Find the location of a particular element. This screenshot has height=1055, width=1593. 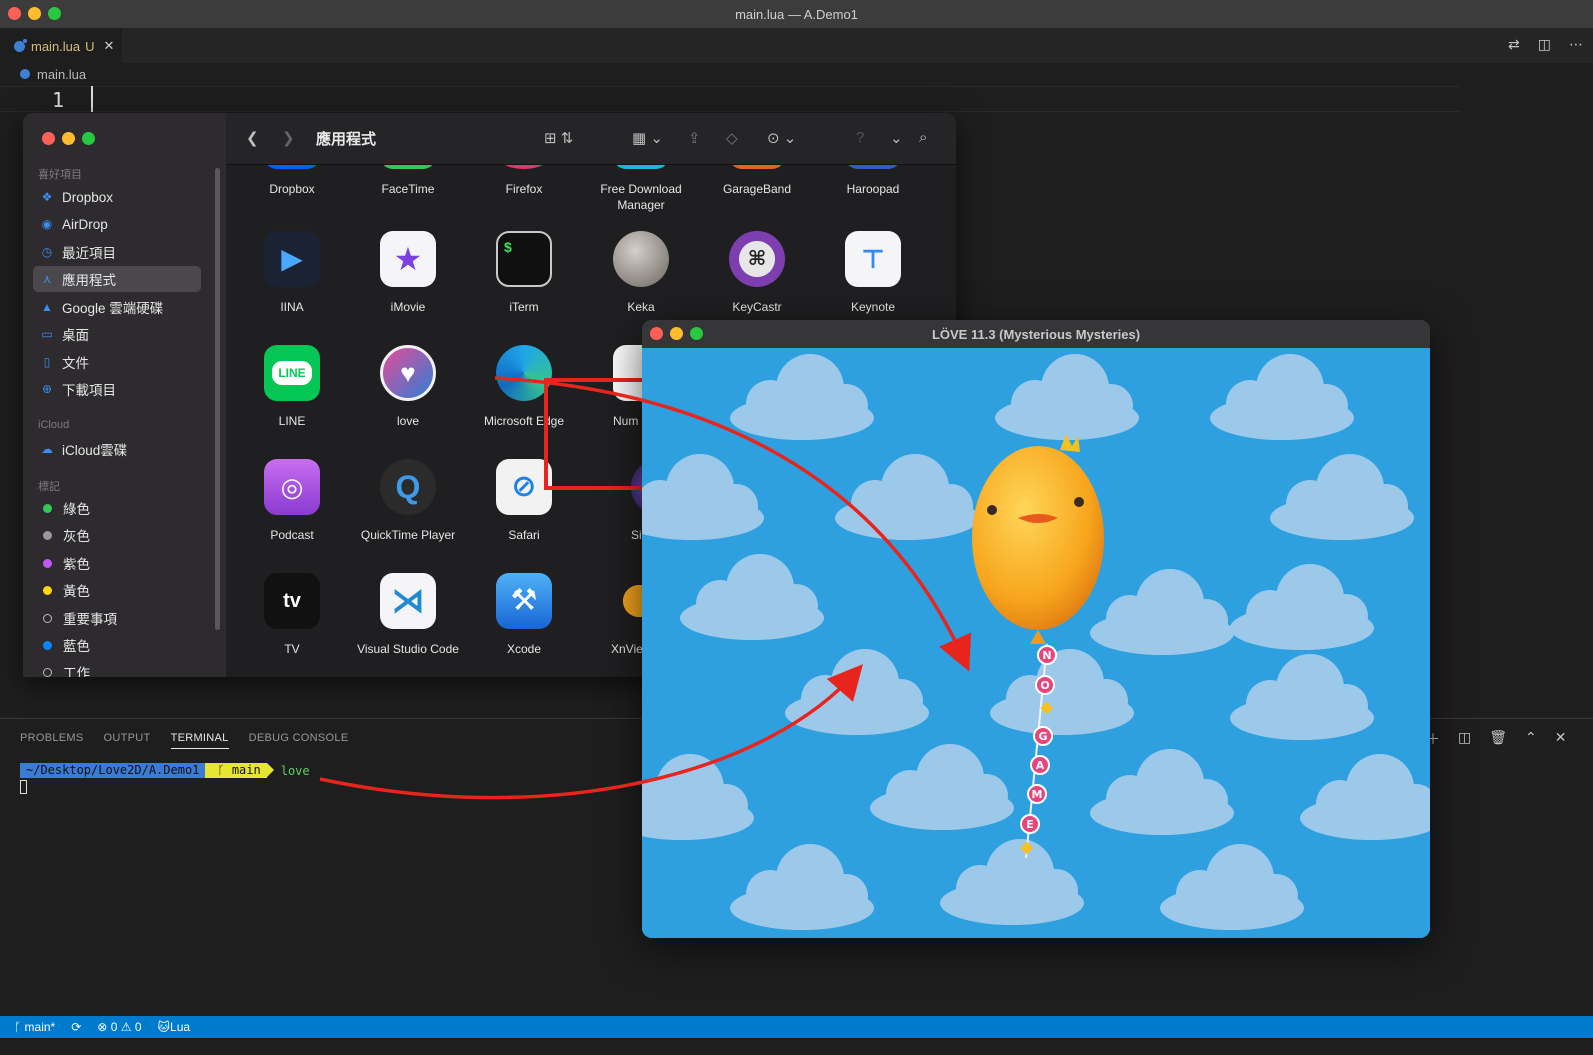

app-xcode: ⚒ Xcode is located at coordinates (524, 615).